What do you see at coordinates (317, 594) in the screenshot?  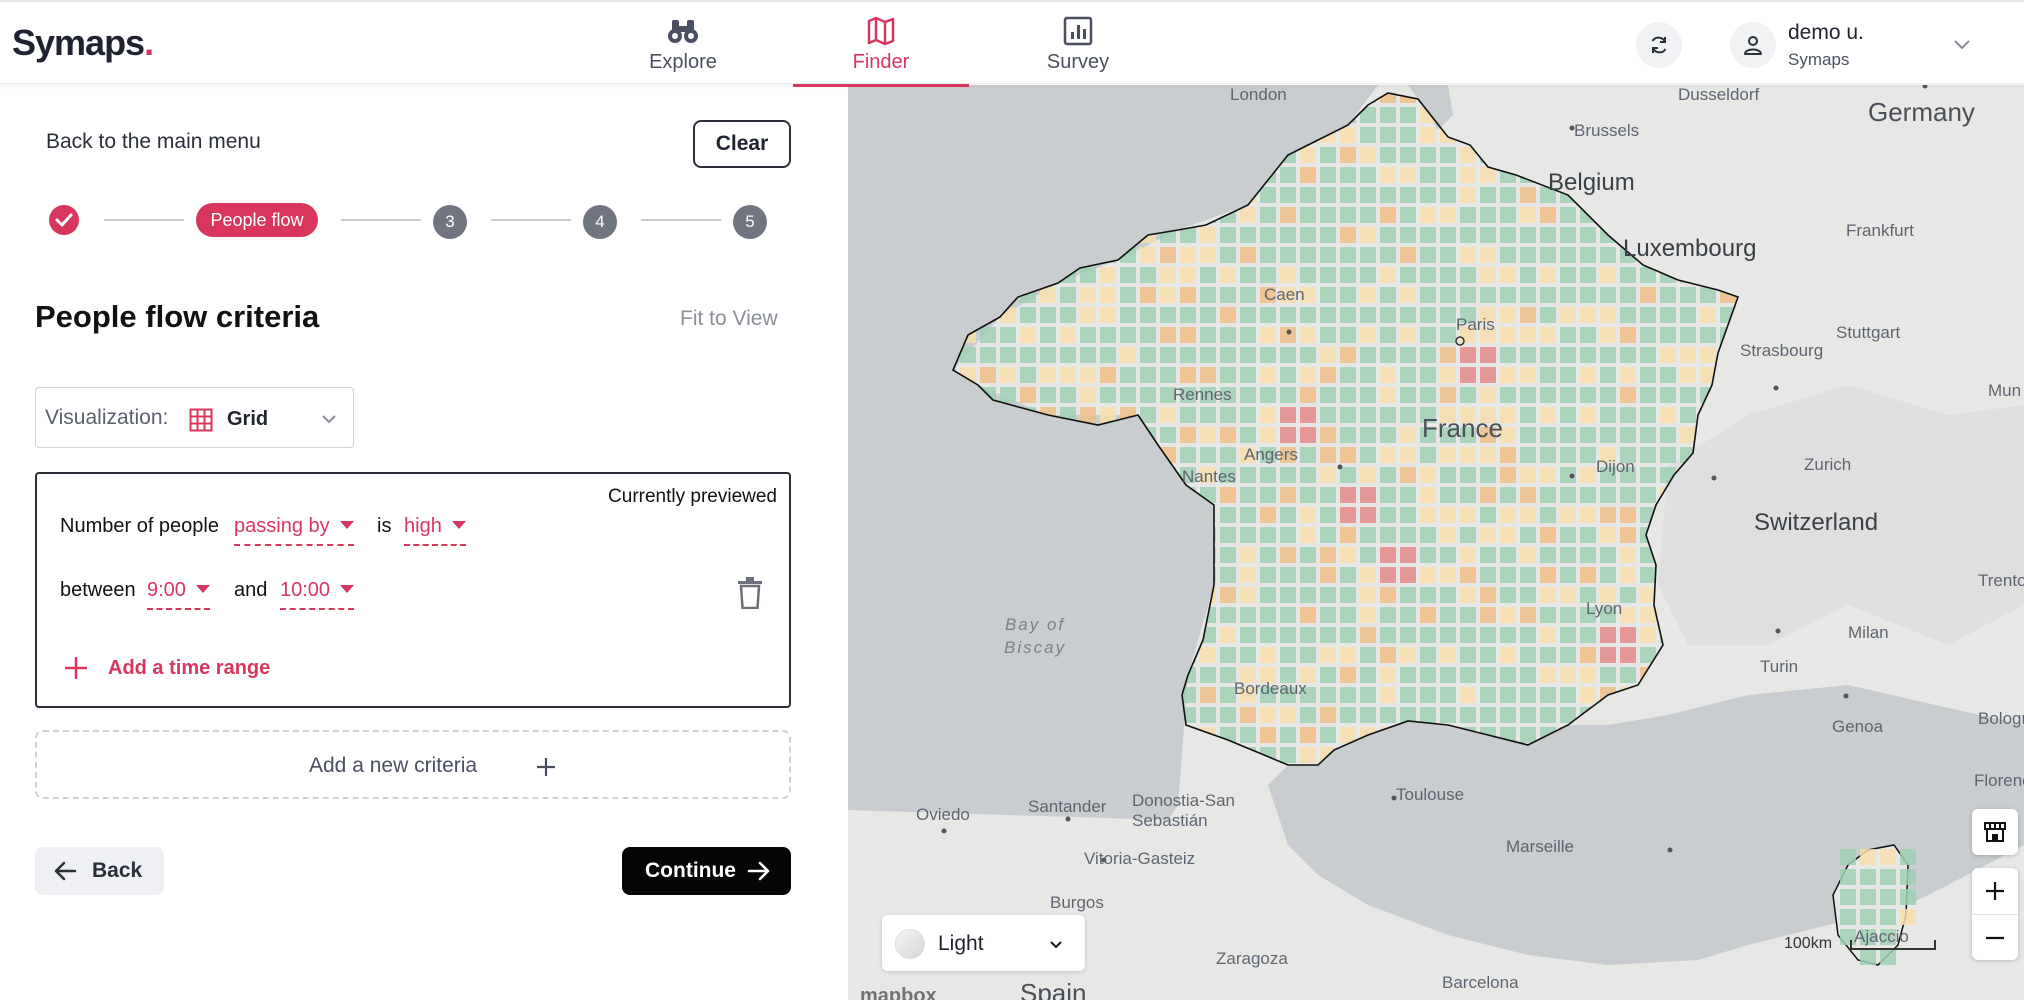 I see `end-time-dropdown: 10:00` at bounding box center [317, 594].